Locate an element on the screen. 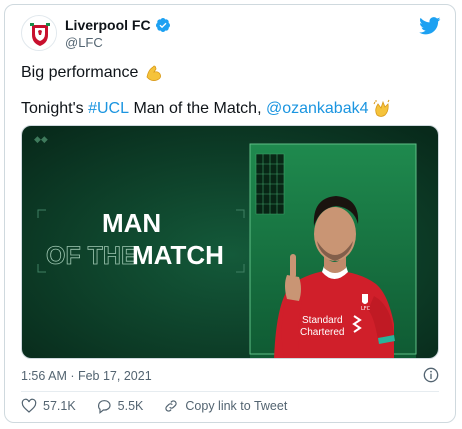 This screenshot has height=429, width=462. hashtag-link: #UCL is located at coordinates (108, 109).